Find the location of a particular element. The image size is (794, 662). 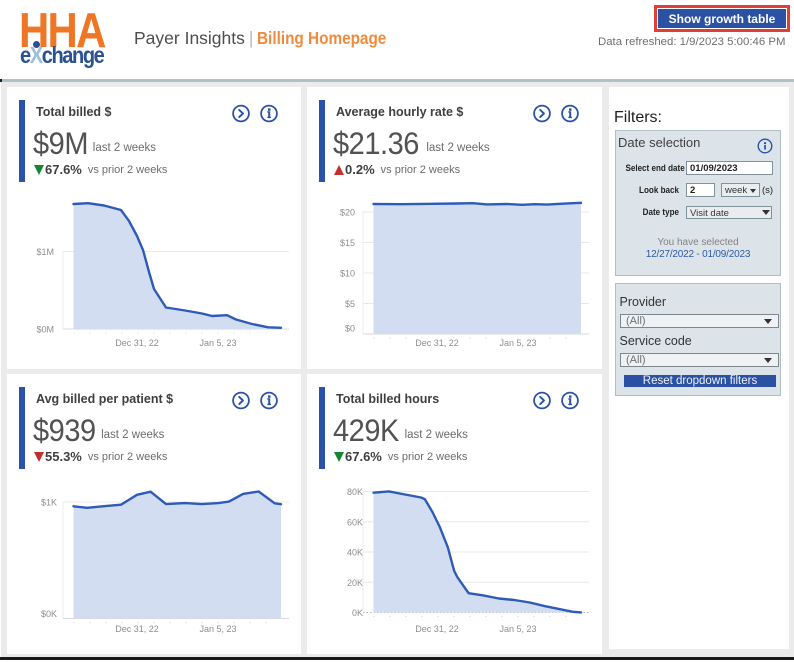

svg-text: 0K is located at coordinates (357, 613).